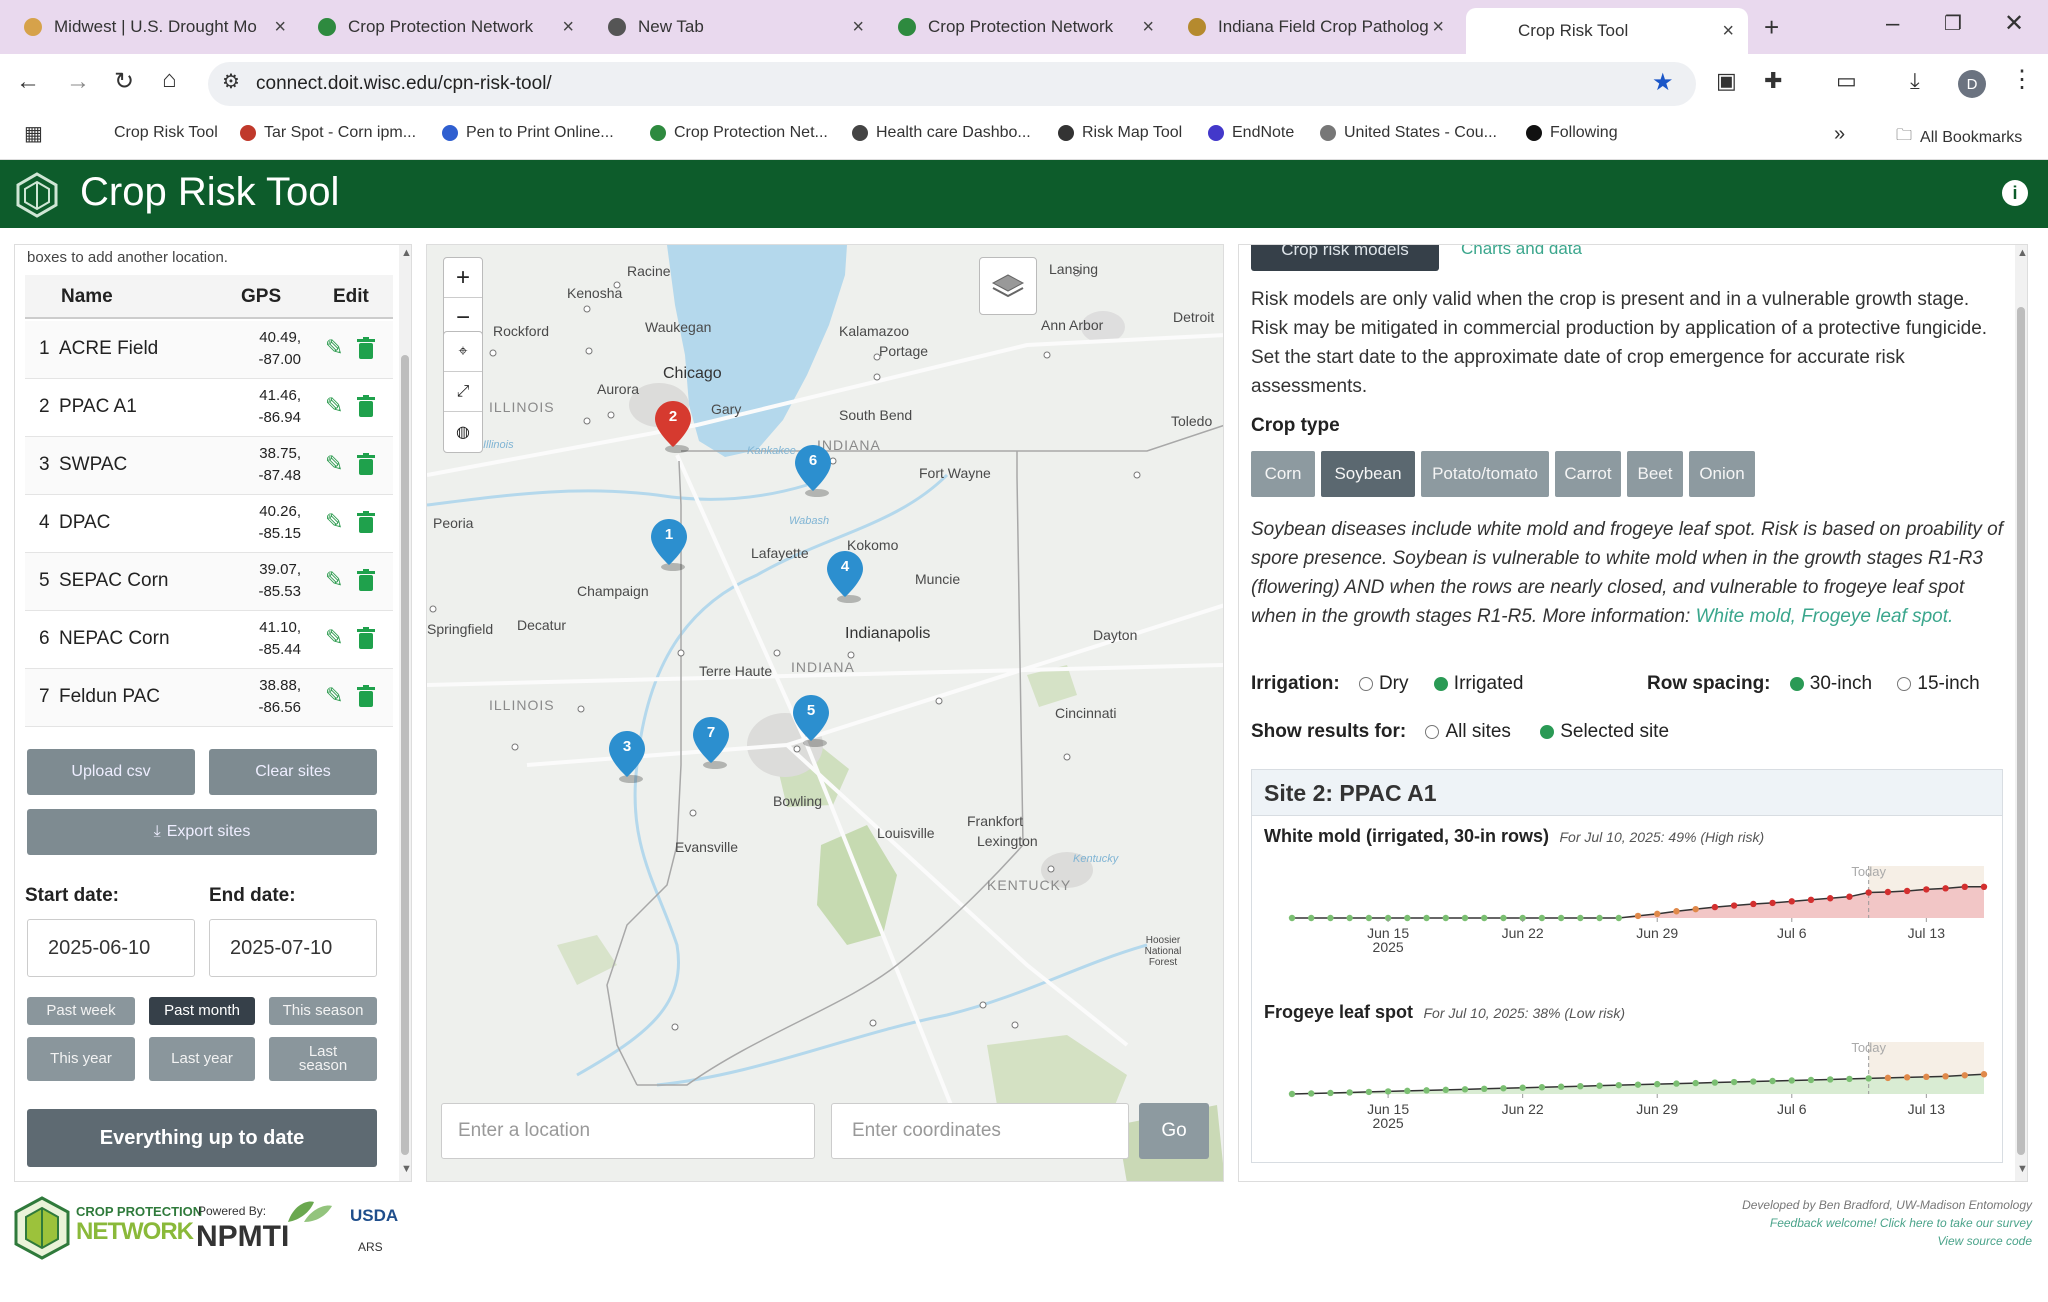 Image resolution: width=2048 pixels, height=1302 pixels. What do you see at coordinates (952, 84) in the screenshot?
I see `address-bar: ⚙ connect.doit.wisc.edu/cpn-risk-tool/ ★` at bounding box center [952, 84].